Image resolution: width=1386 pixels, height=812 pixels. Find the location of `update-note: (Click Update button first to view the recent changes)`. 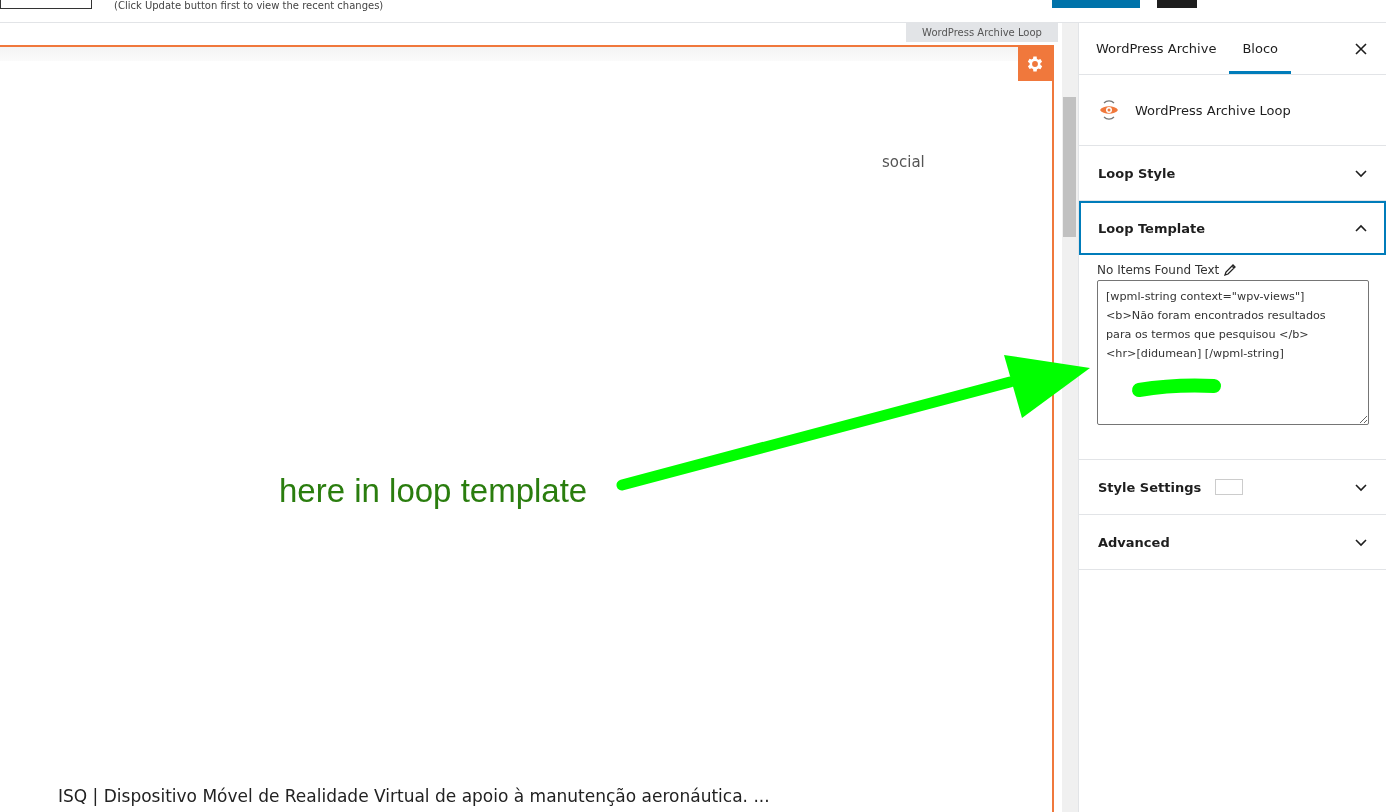

update-note: (Click Update button first to view the recent changes) is located at coordinates (249, 6).